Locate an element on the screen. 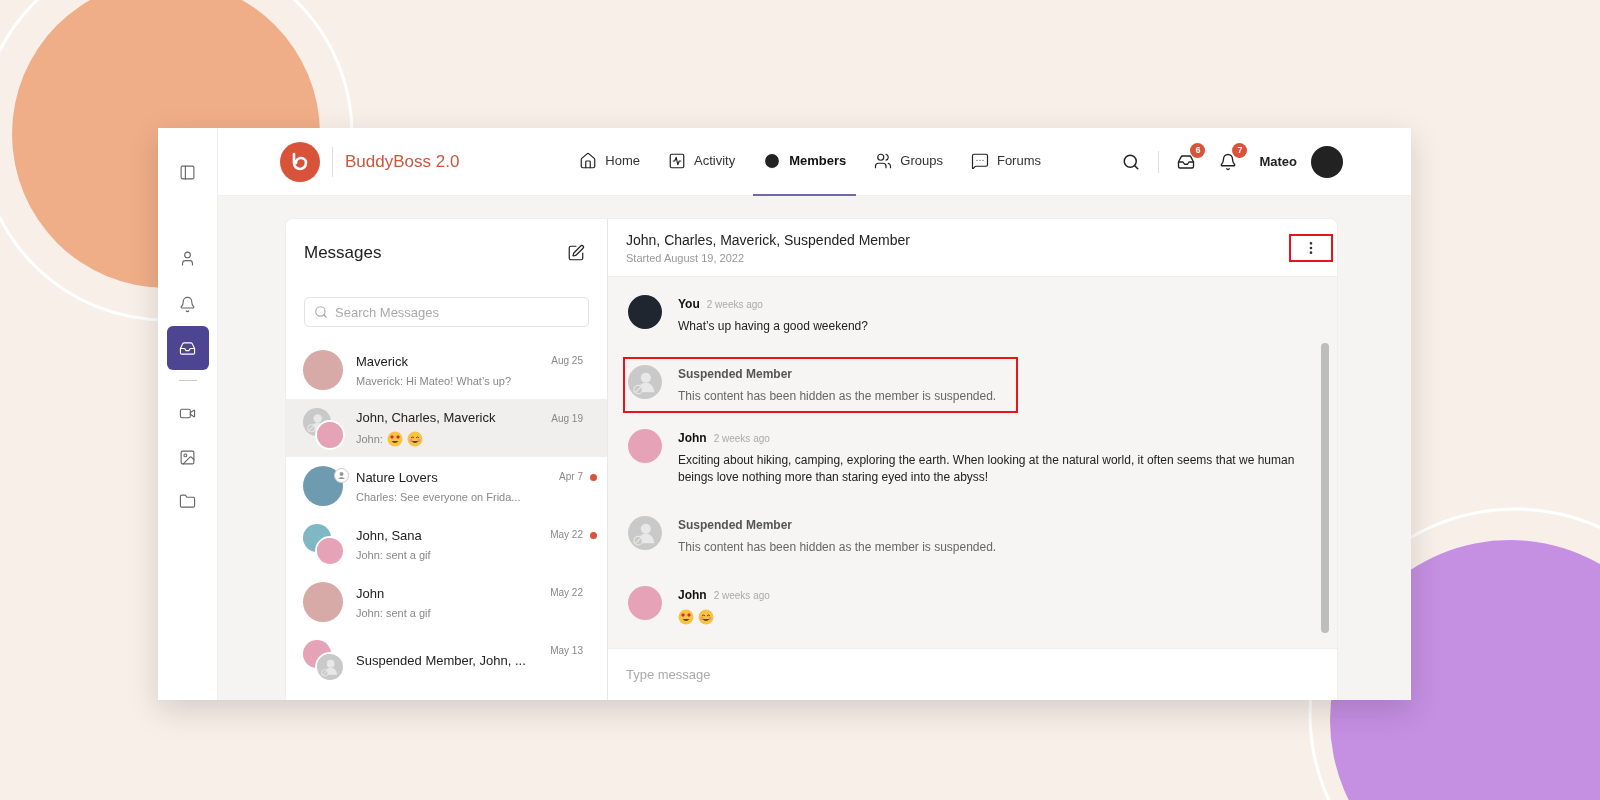  nav-tab: Home is located at coordinates (610, 162).